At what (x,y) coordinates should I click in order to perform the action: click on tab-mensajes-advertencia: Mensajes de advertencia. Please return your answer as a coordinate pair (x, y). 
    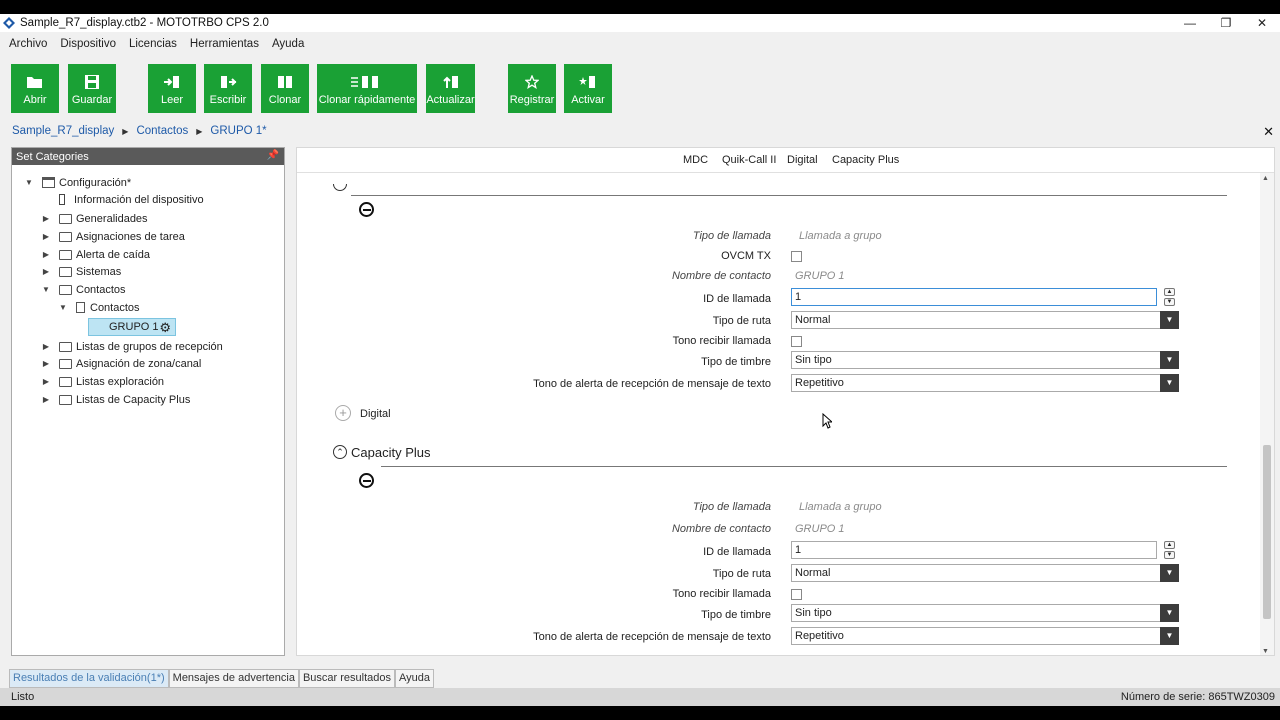
    Looking at the image, I should click on (233, 678).